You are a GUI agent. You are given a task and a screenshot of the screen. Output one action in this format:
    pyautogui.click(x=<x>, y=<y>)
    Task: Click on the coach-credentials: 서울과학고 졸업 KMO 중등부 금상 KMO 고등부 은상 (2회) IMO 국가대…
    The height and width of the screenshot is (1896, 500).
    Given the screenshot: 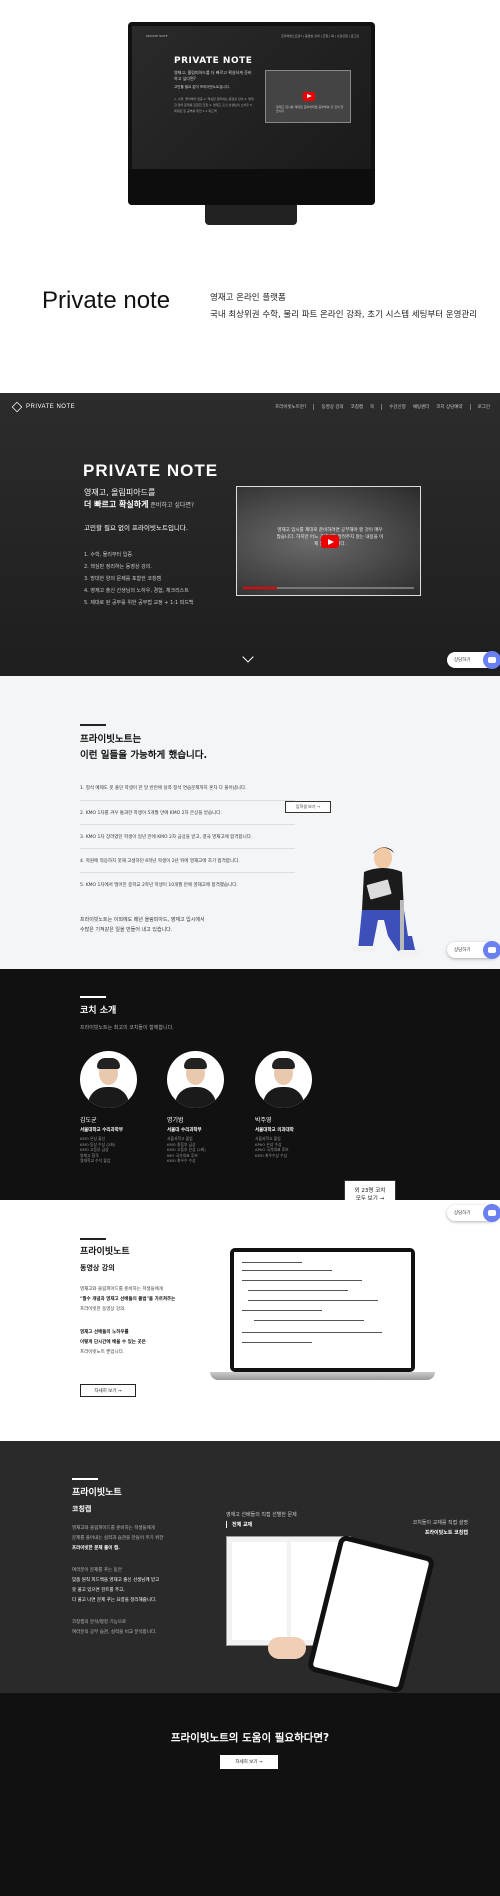 What is the action you would take?
    pyautogui.click(x=186, y=1149)
    